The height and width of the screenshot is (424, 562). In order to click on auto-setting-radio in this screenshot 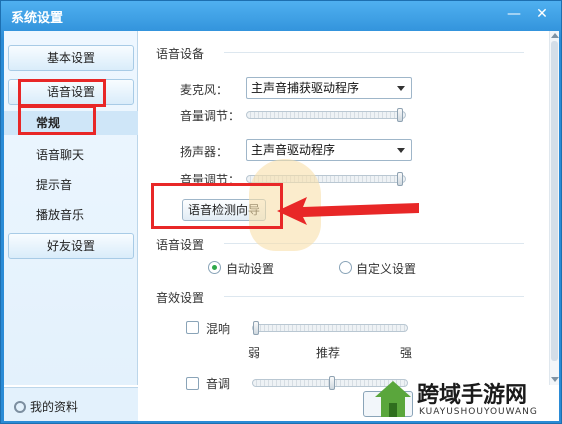, I will do `click(214, 267)`.